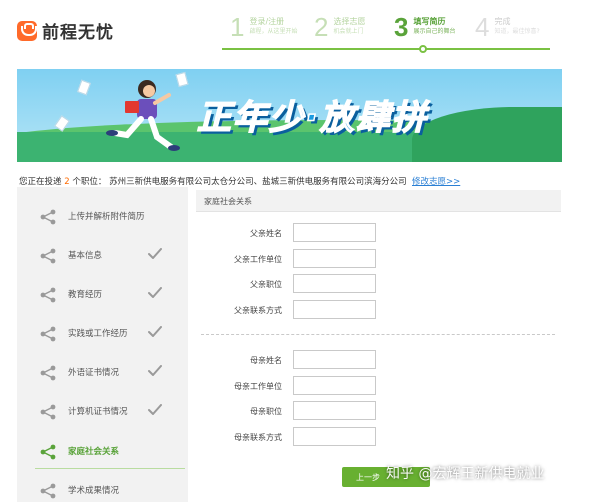 The width and height of the screenshot is (600, 502). I want to click on sidebar-item: 学术成果情况, so click(102, 488).